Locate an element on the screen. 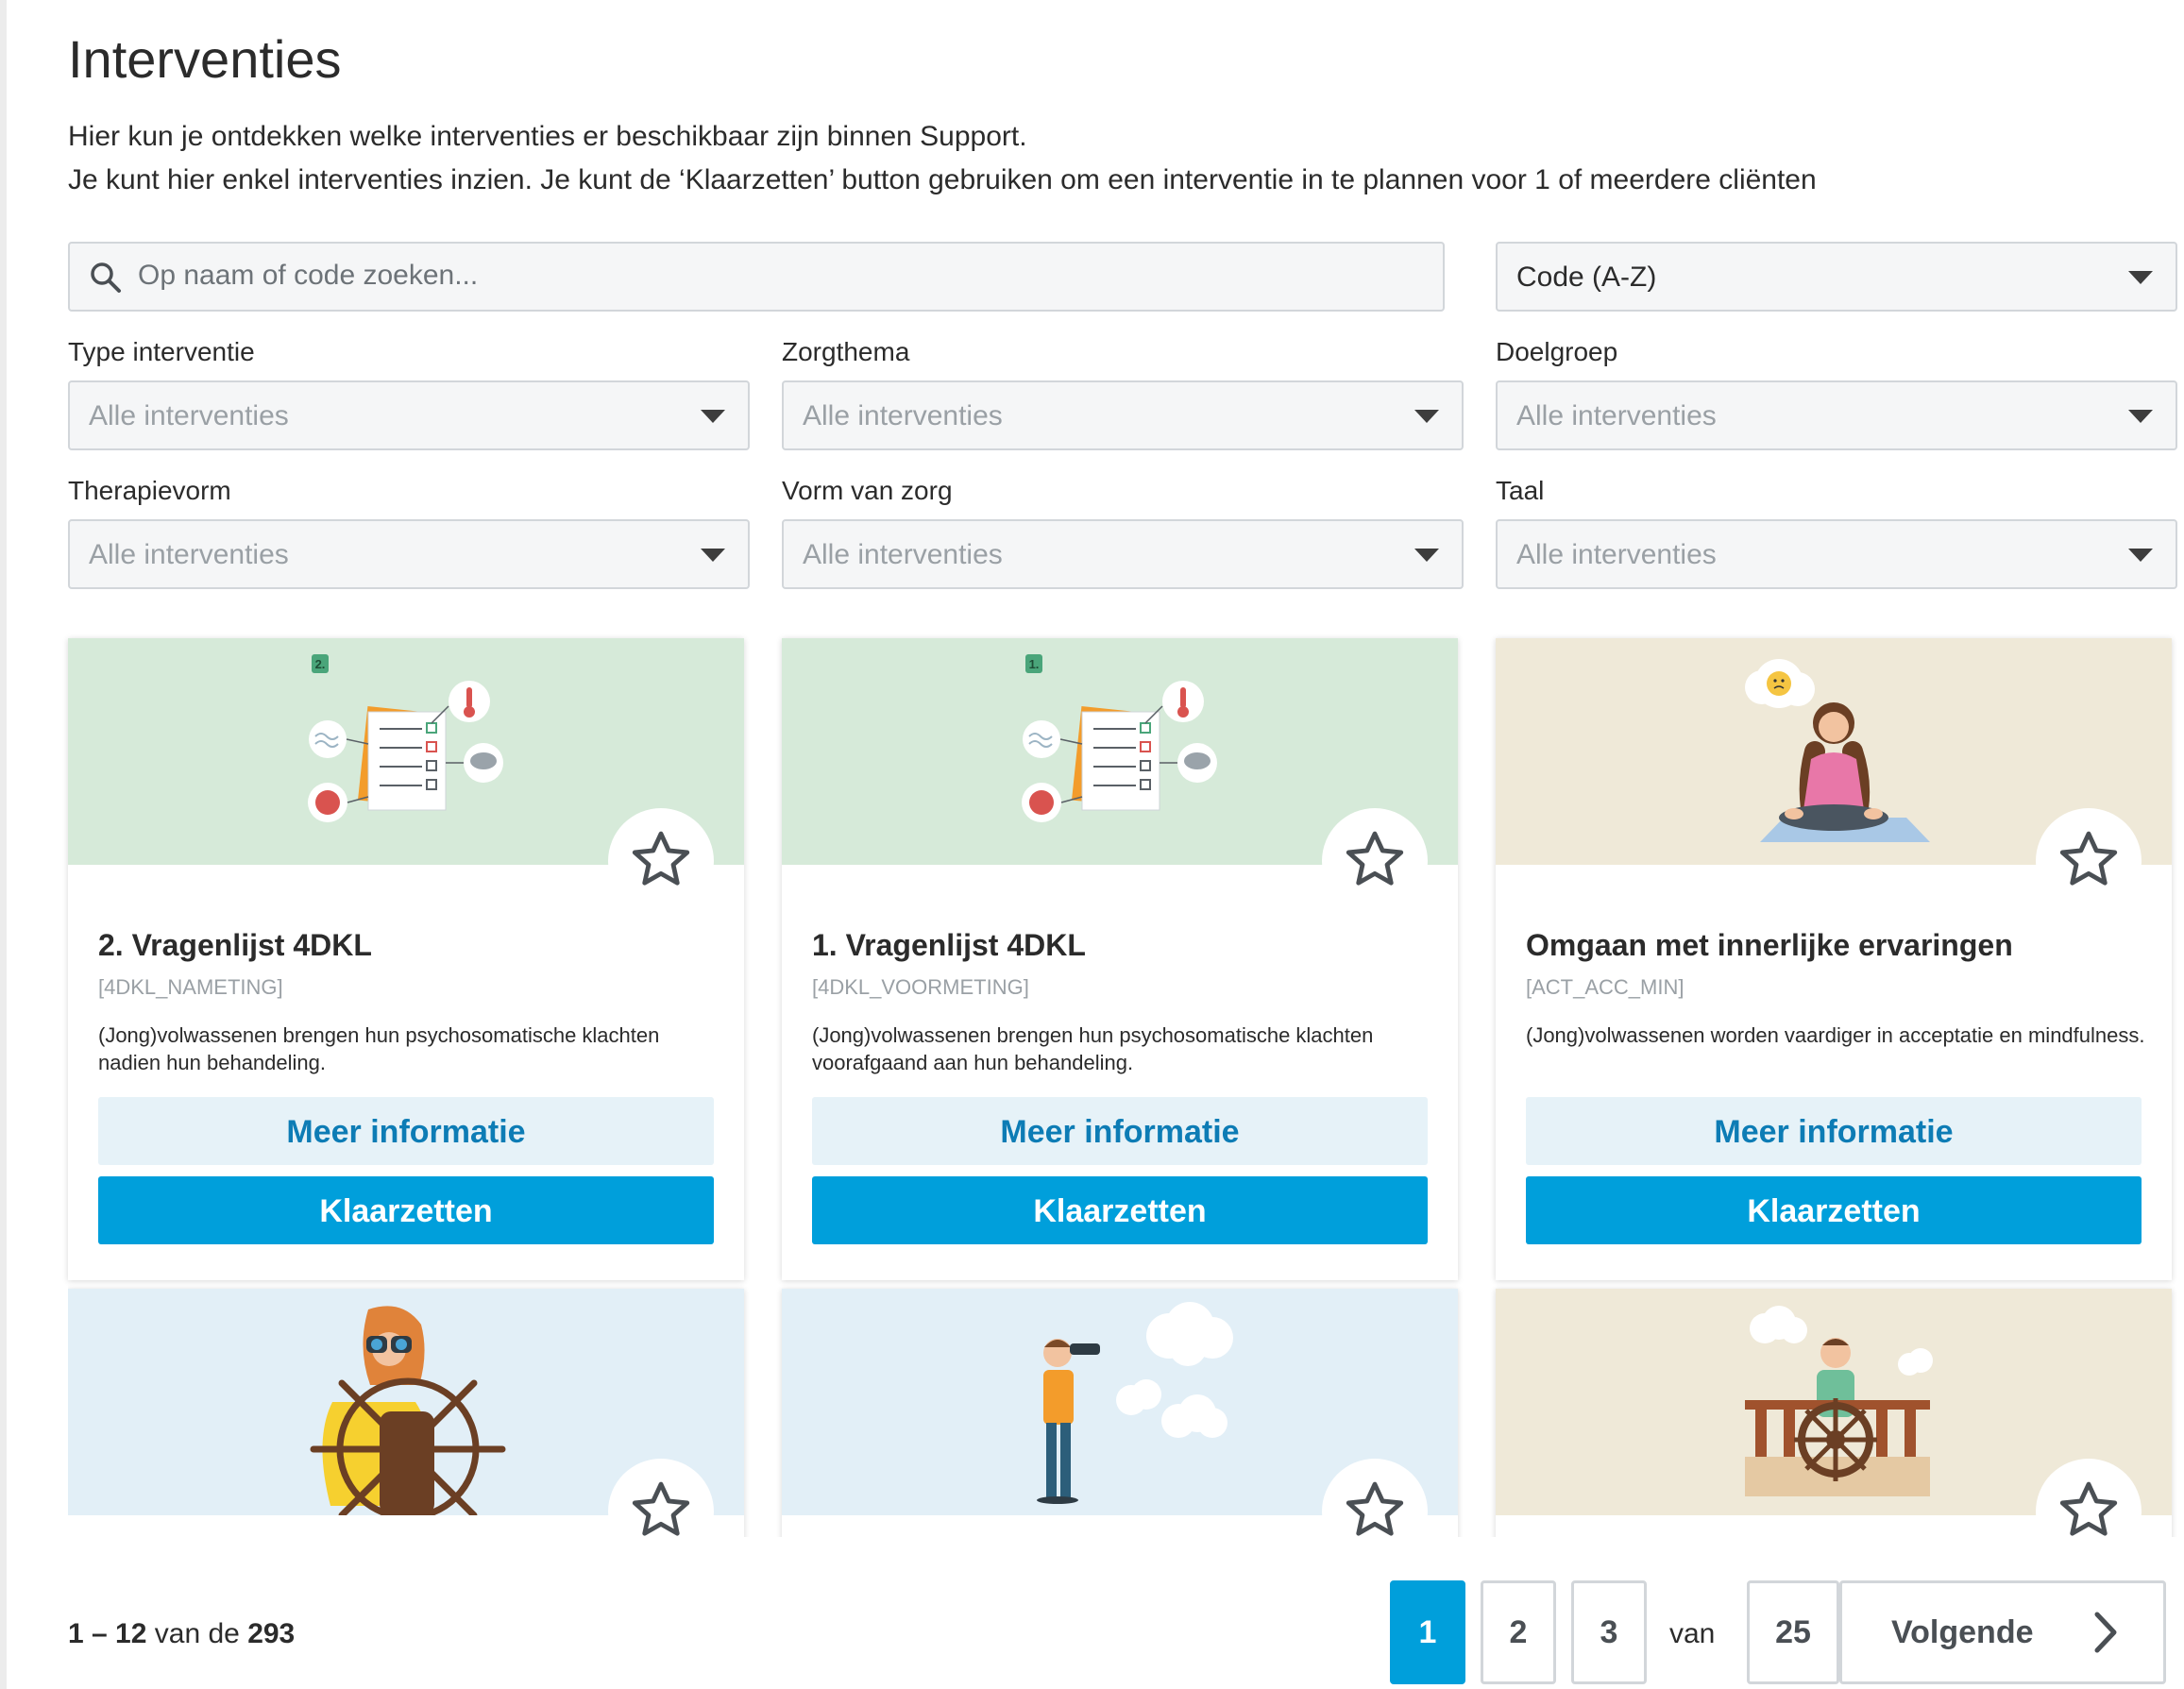 The width and height of the screenshot is (2184, 1689). filter-doelgroep-value: Alle interventies is located at coordinates (1616, 415).